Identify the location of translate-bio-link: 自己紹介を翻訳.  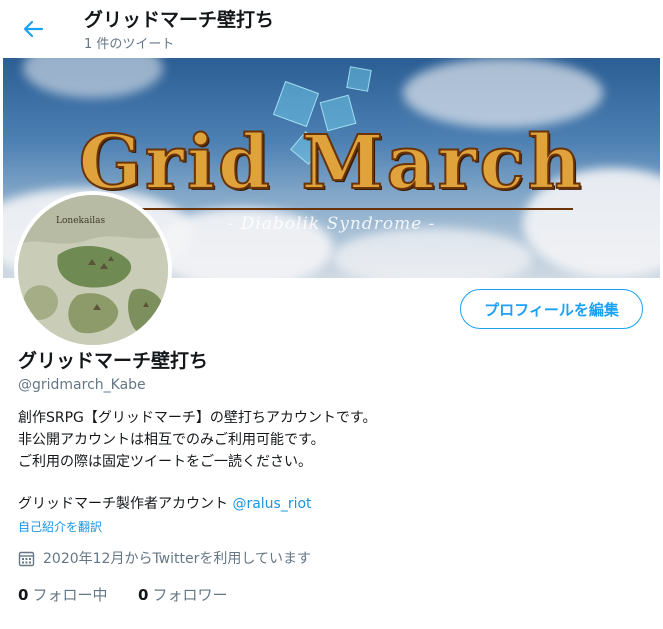
(60, 526).